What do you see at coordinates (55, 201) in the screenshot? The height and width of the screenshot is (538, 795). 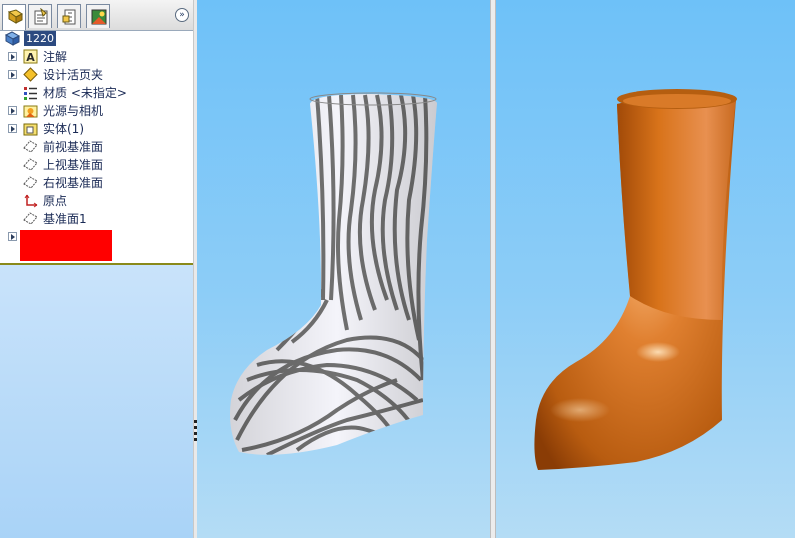 I see `tree-item-label: 原点` at bounding box center [55, 201].